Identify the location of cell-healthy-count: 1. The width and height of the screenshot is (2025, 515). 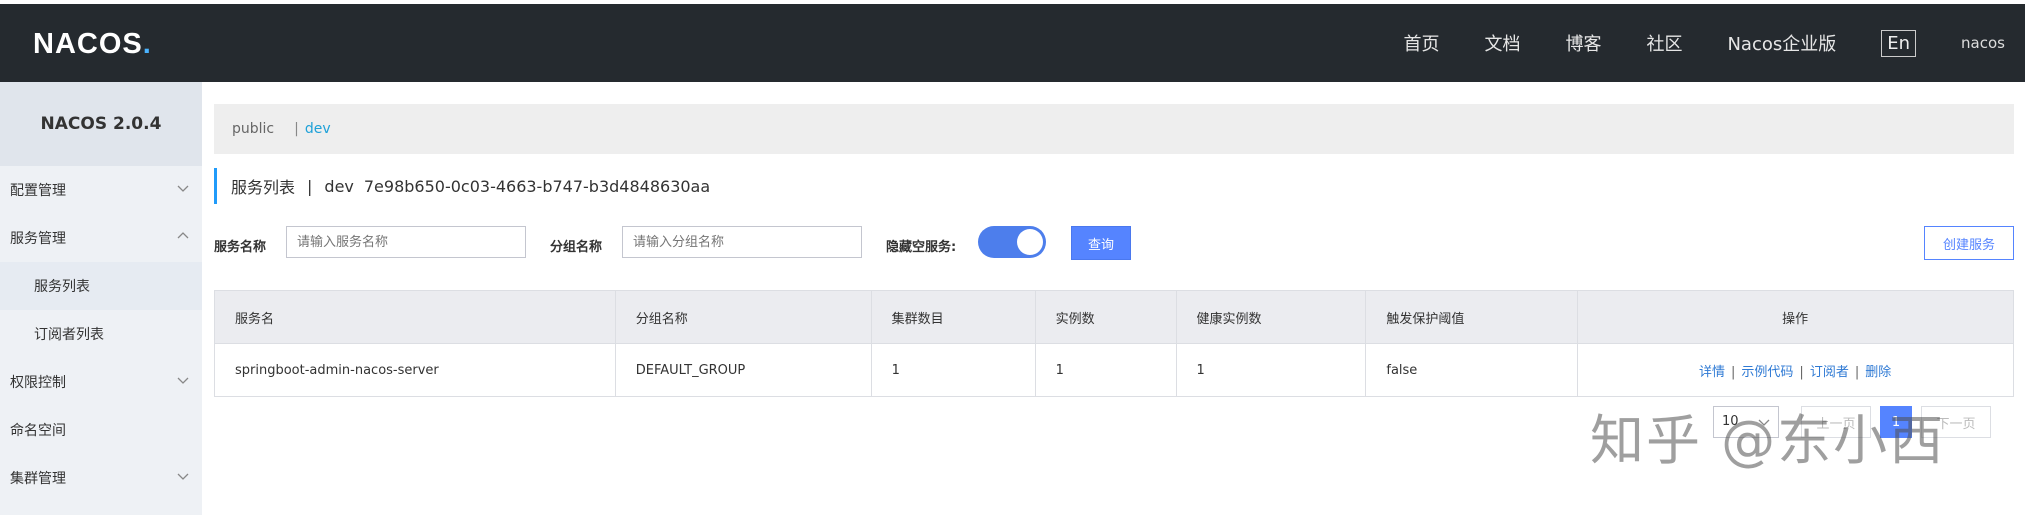
(1271, 370).